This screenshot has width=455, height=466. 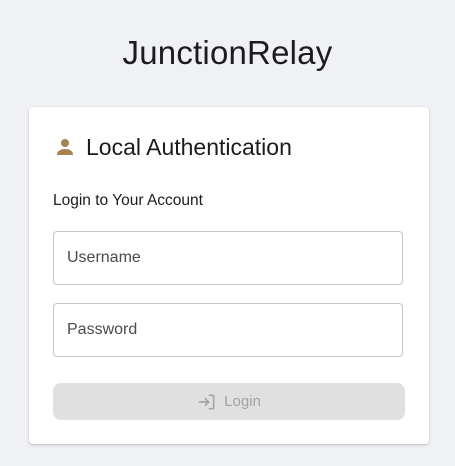 I want to click on password-input, so click(x=228, y=330).